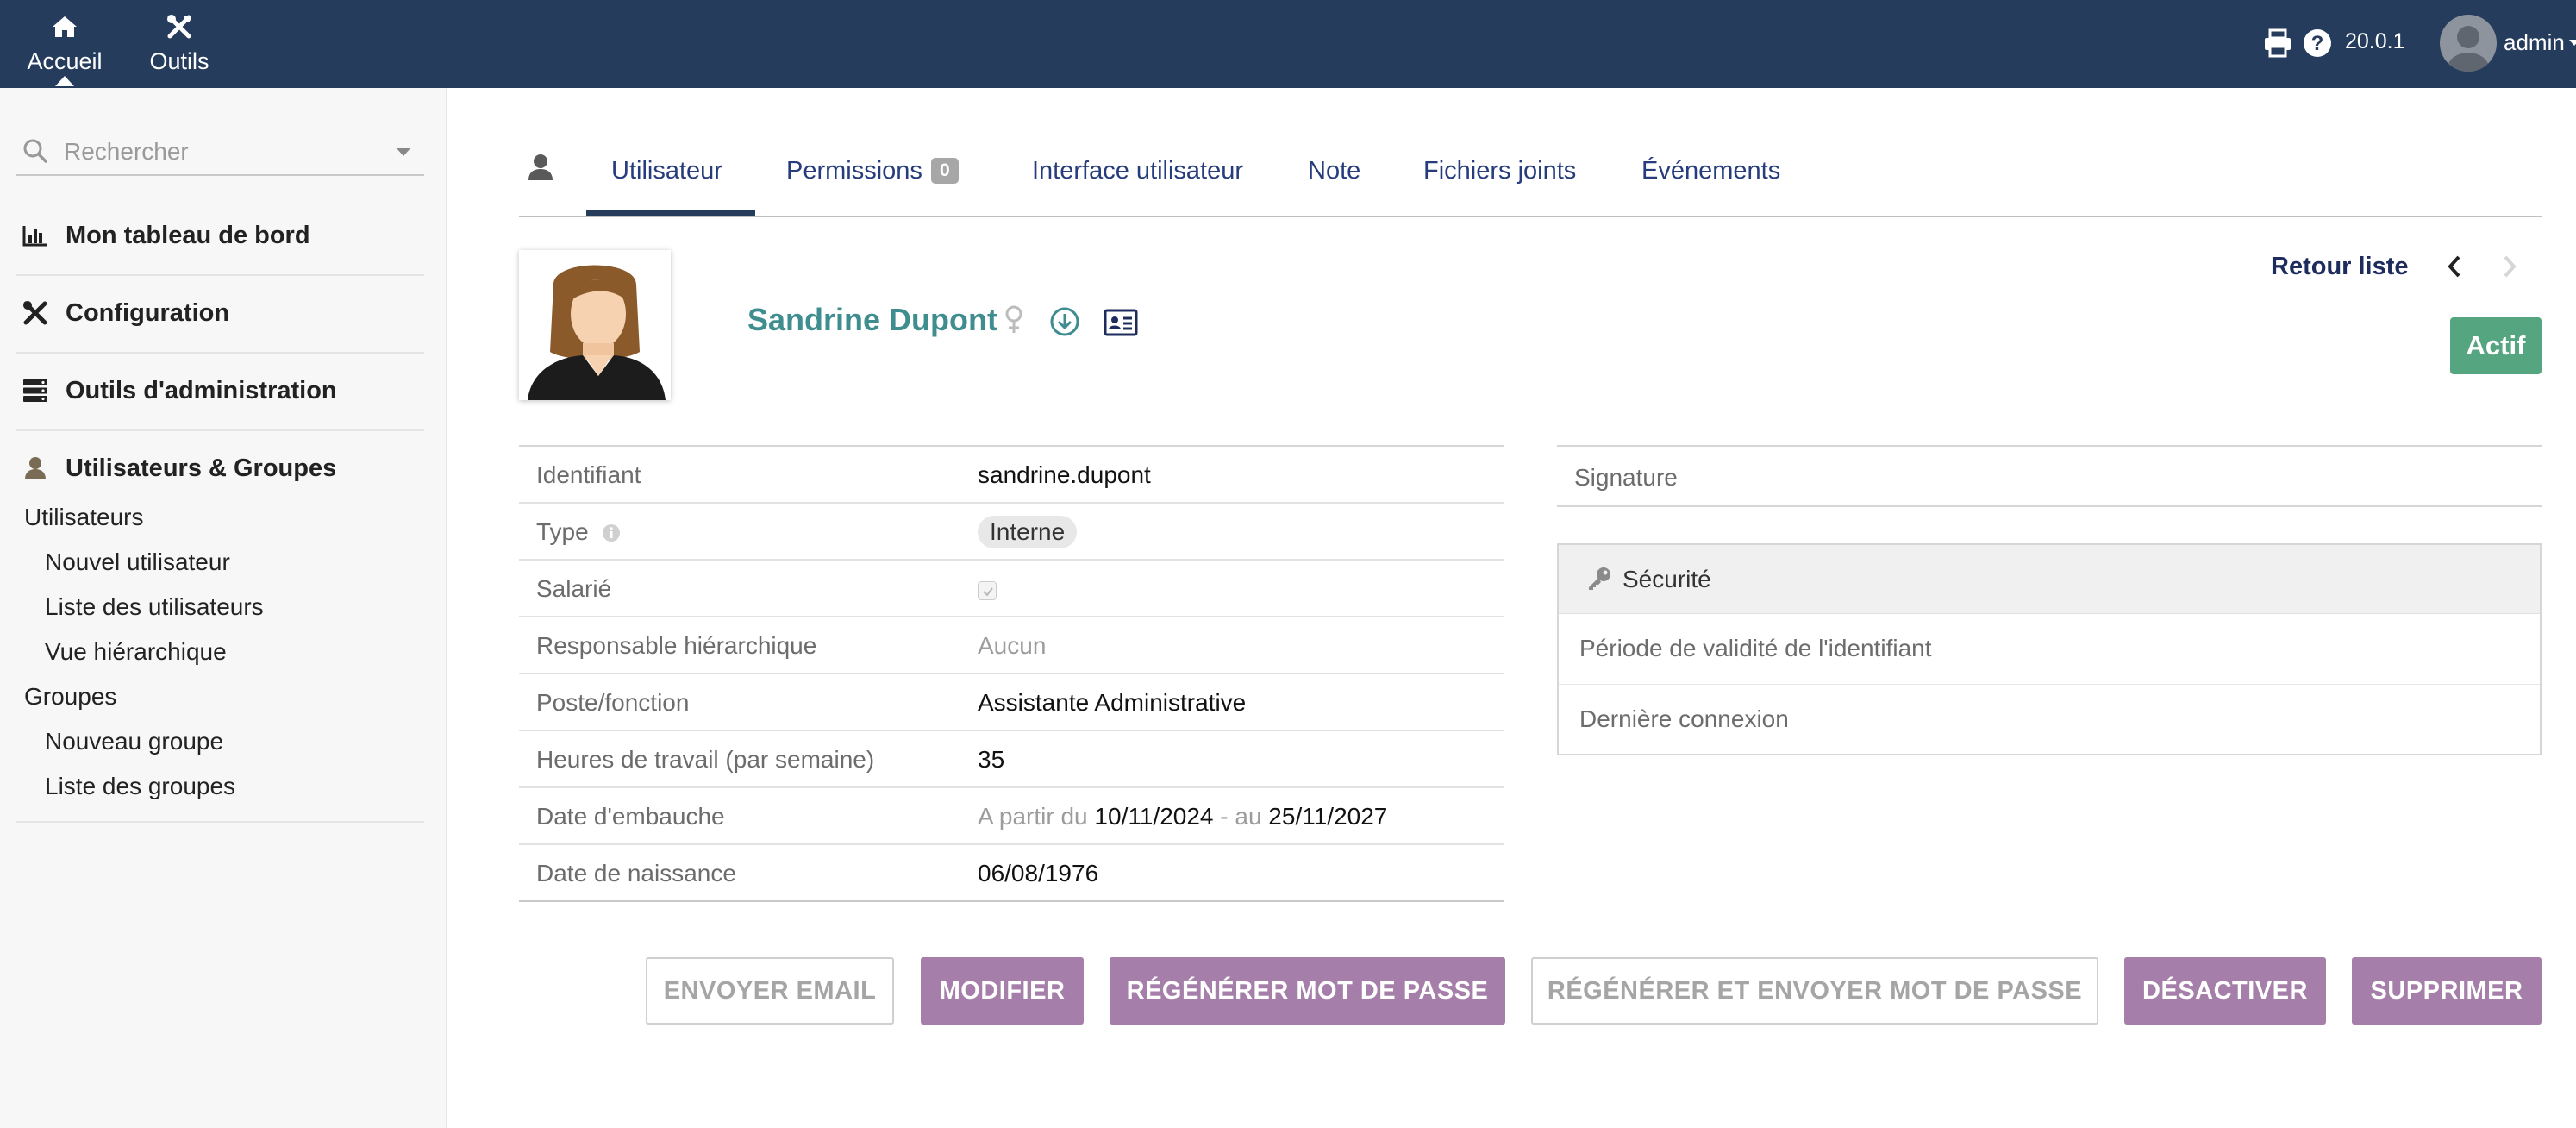  Describe the element at coordinates (1014, 320) in the screenshot. I see `female-icon` at that location.